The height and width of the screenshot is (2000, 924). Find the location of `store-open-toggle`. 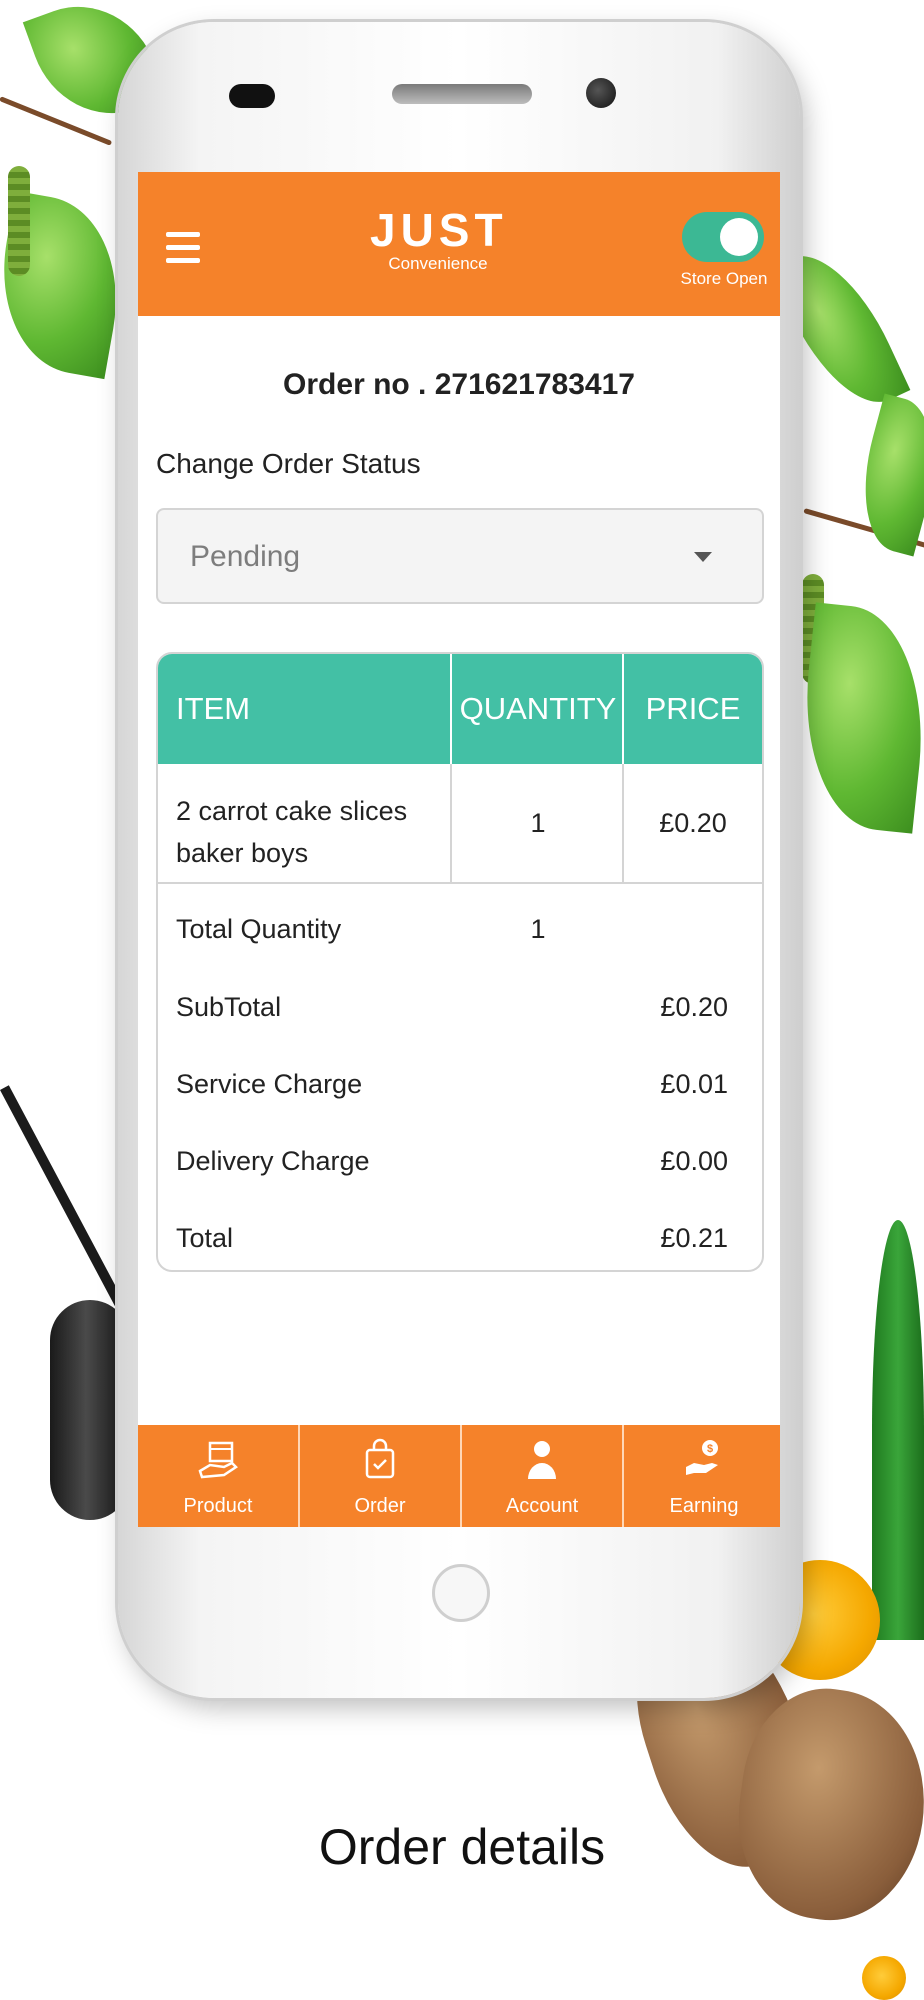

store-open-toggle is located at coordinates (723, 237).